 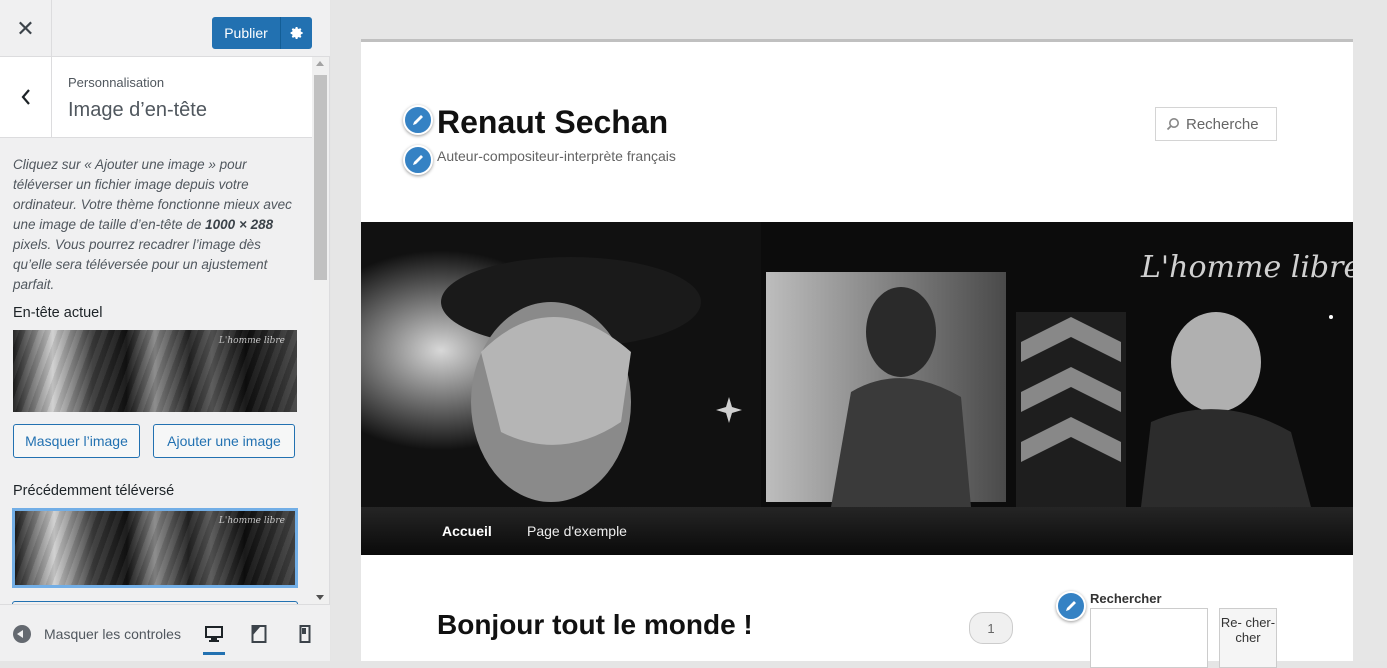 I want to click on search-widget-title: Rechercher, so click(x=1126, y=598).